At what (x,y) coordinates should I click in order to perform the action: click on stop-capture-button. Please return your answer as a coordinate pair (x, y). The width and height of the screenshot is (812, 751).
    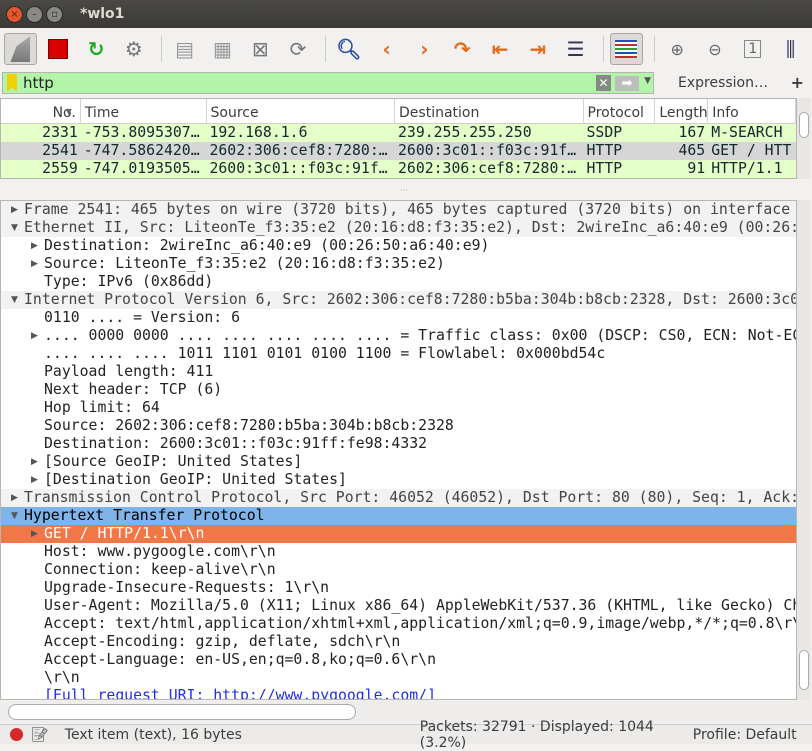
    Looking at the image, I should click on (58, 49).